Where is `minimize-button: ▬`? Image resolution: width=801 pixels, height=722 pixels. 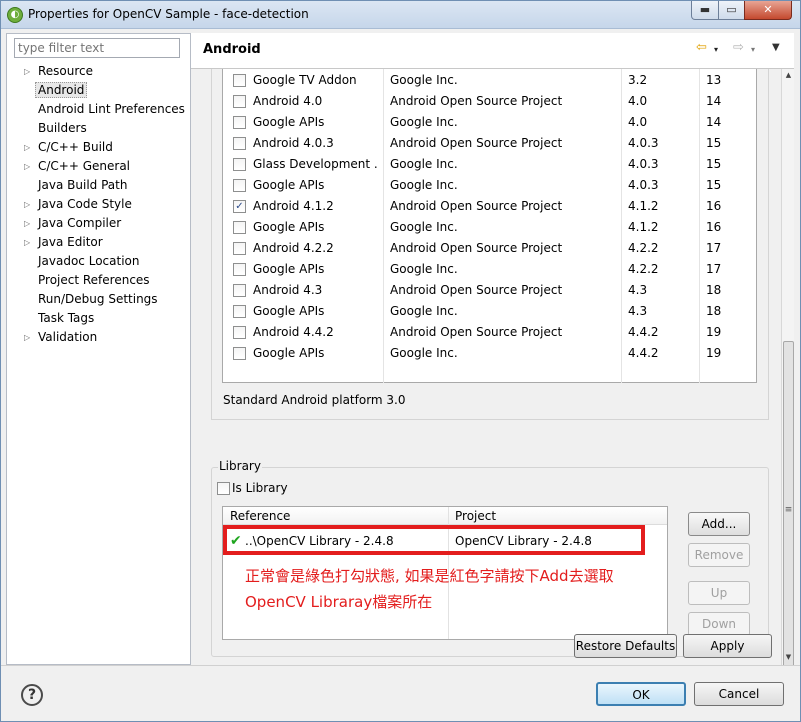 minimize-button: ▬ is located at coordinates (705, 10).